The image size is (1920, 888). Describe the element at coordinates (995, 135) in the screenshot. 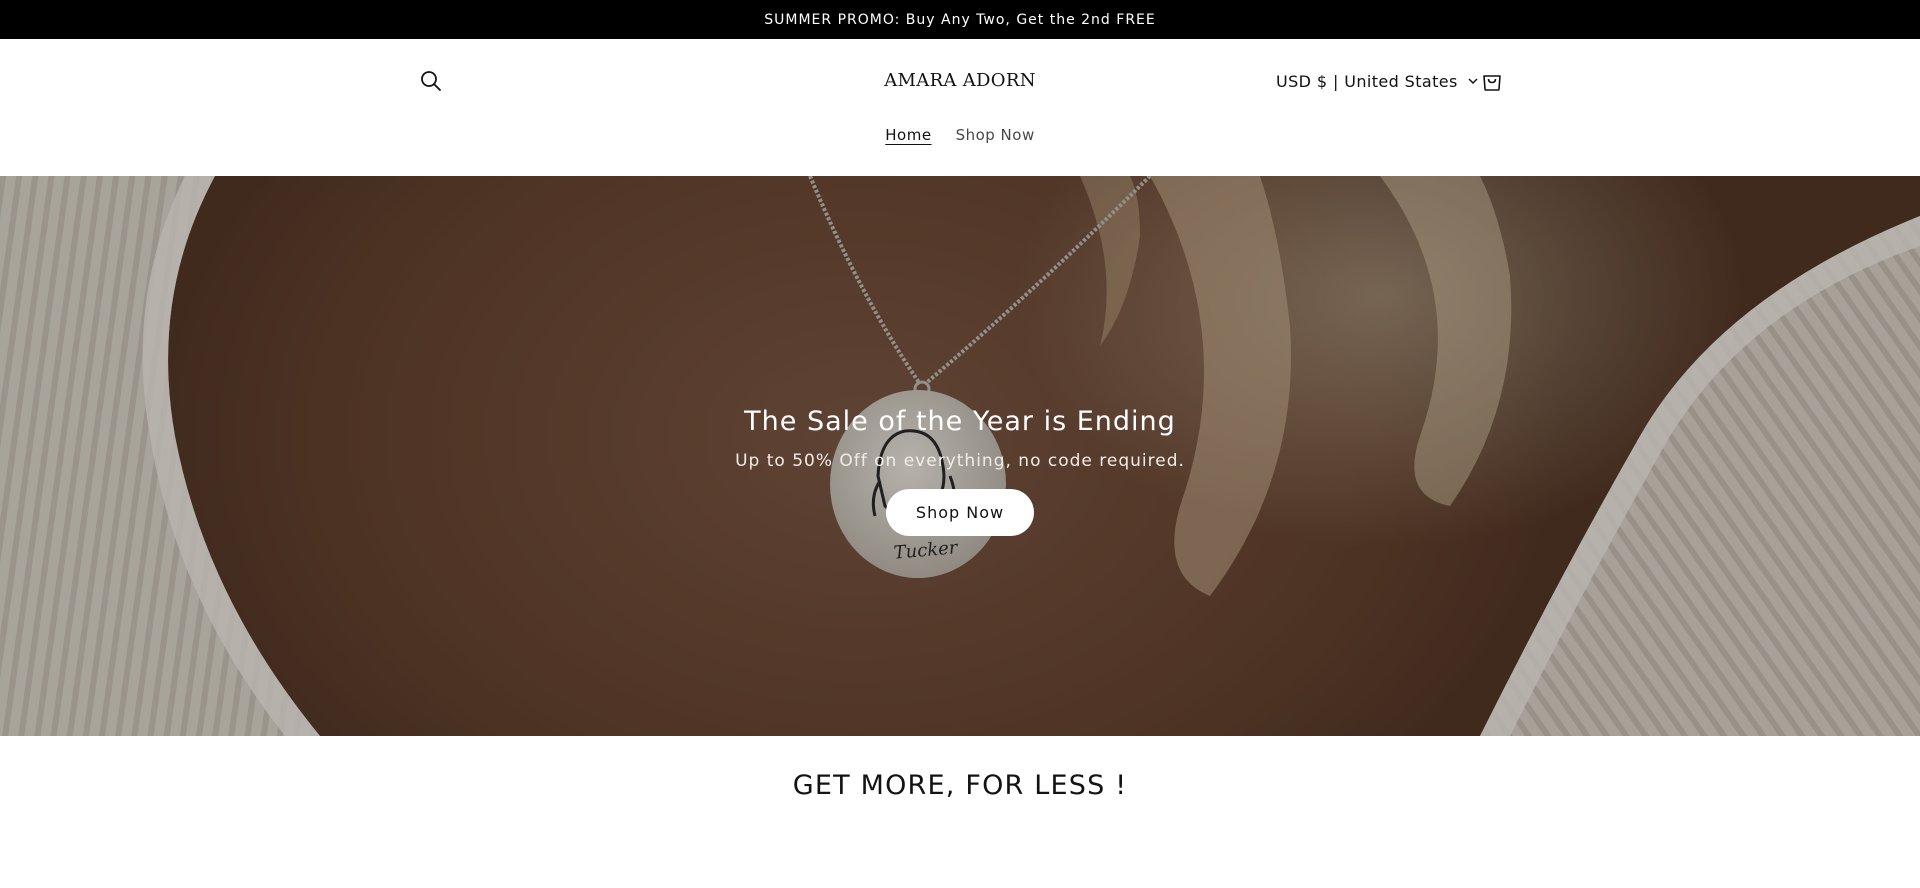

I see `nav-item-shop-now: Shop Now` at that location.